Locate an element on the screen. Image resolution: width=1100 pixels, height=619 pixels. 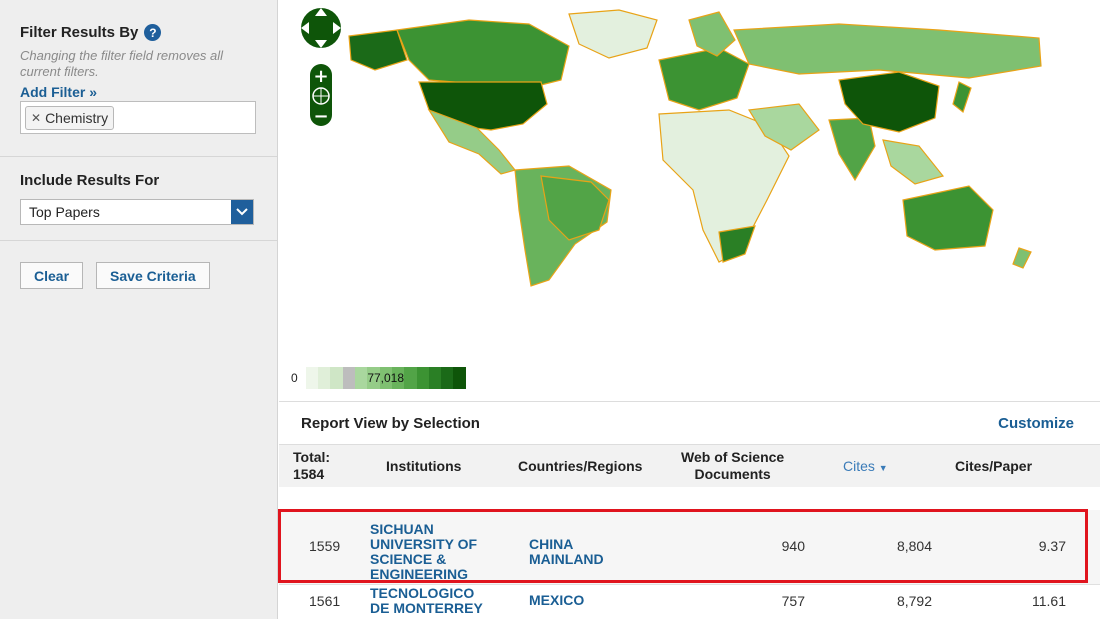
customize-link: Customize is located at coordinates (1036, 423).